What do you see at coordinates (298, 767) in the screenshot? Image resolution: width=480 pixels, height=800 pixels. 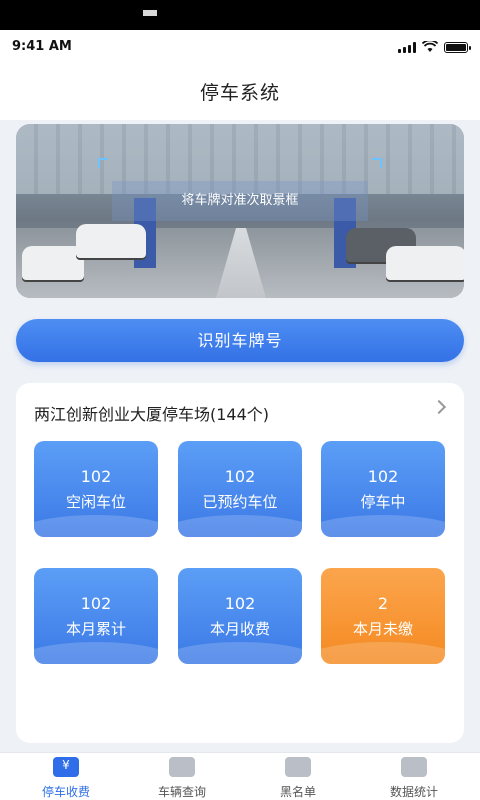 I see `blacklist-icon` at bounding box center [298, 767].